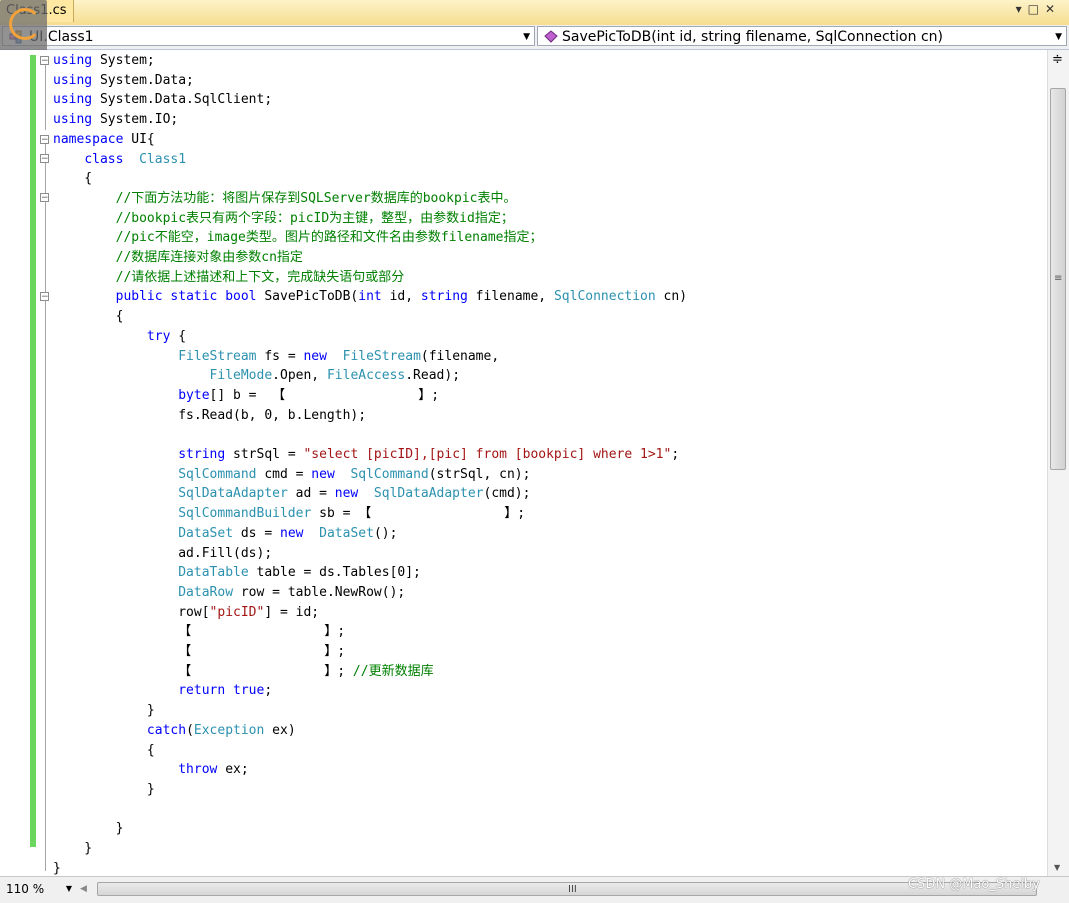 The image size is (1069, 903). I want to click on code-line: //下面方法功能：将图片保存到SQLServer数据库的bookpic表中。, so click(285, 199).